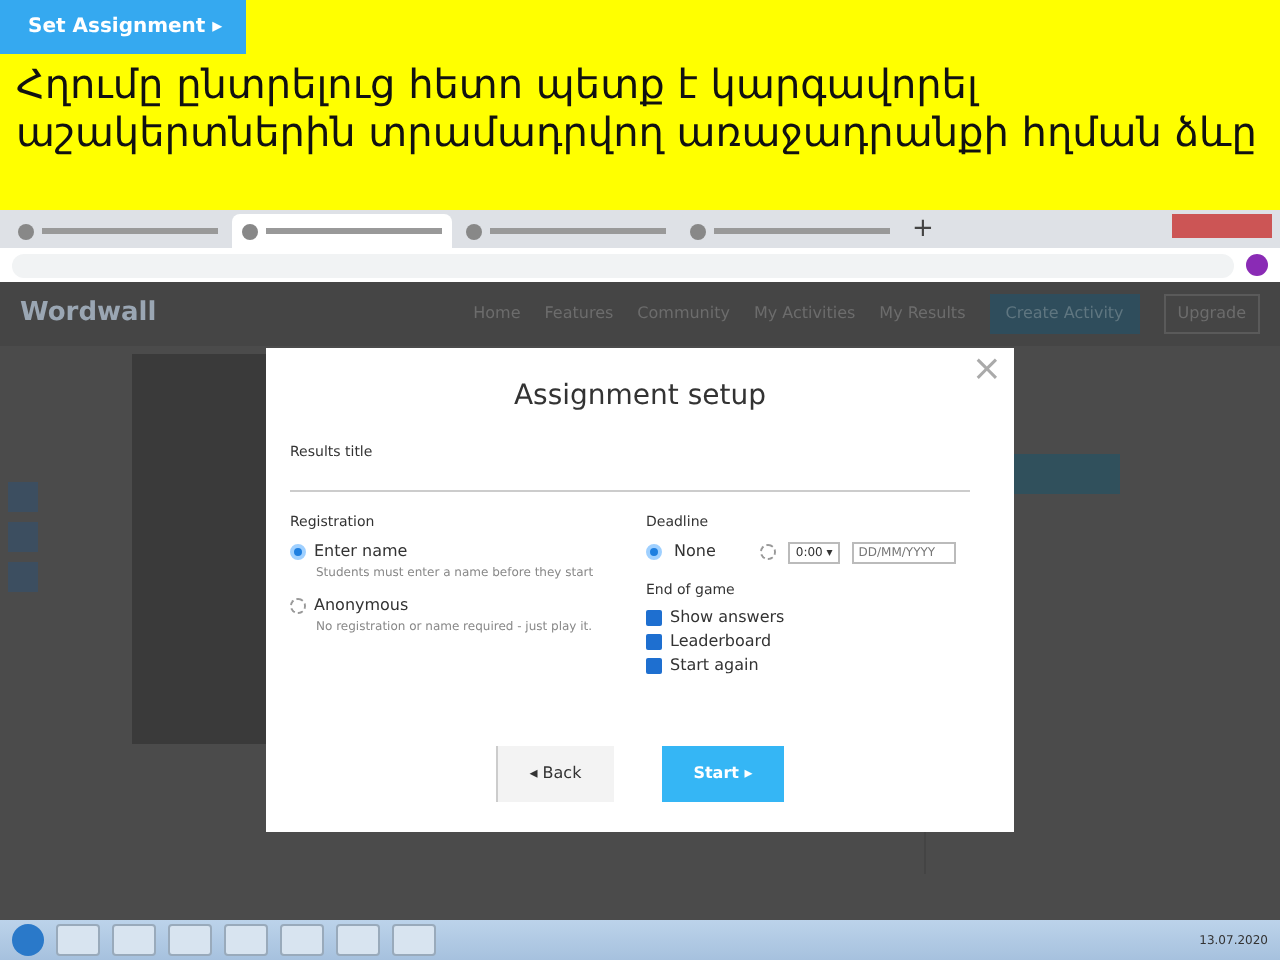 This screenshot has height=960, width=1280. I want to click on radio-label: Anonymous, so click(361, 606).